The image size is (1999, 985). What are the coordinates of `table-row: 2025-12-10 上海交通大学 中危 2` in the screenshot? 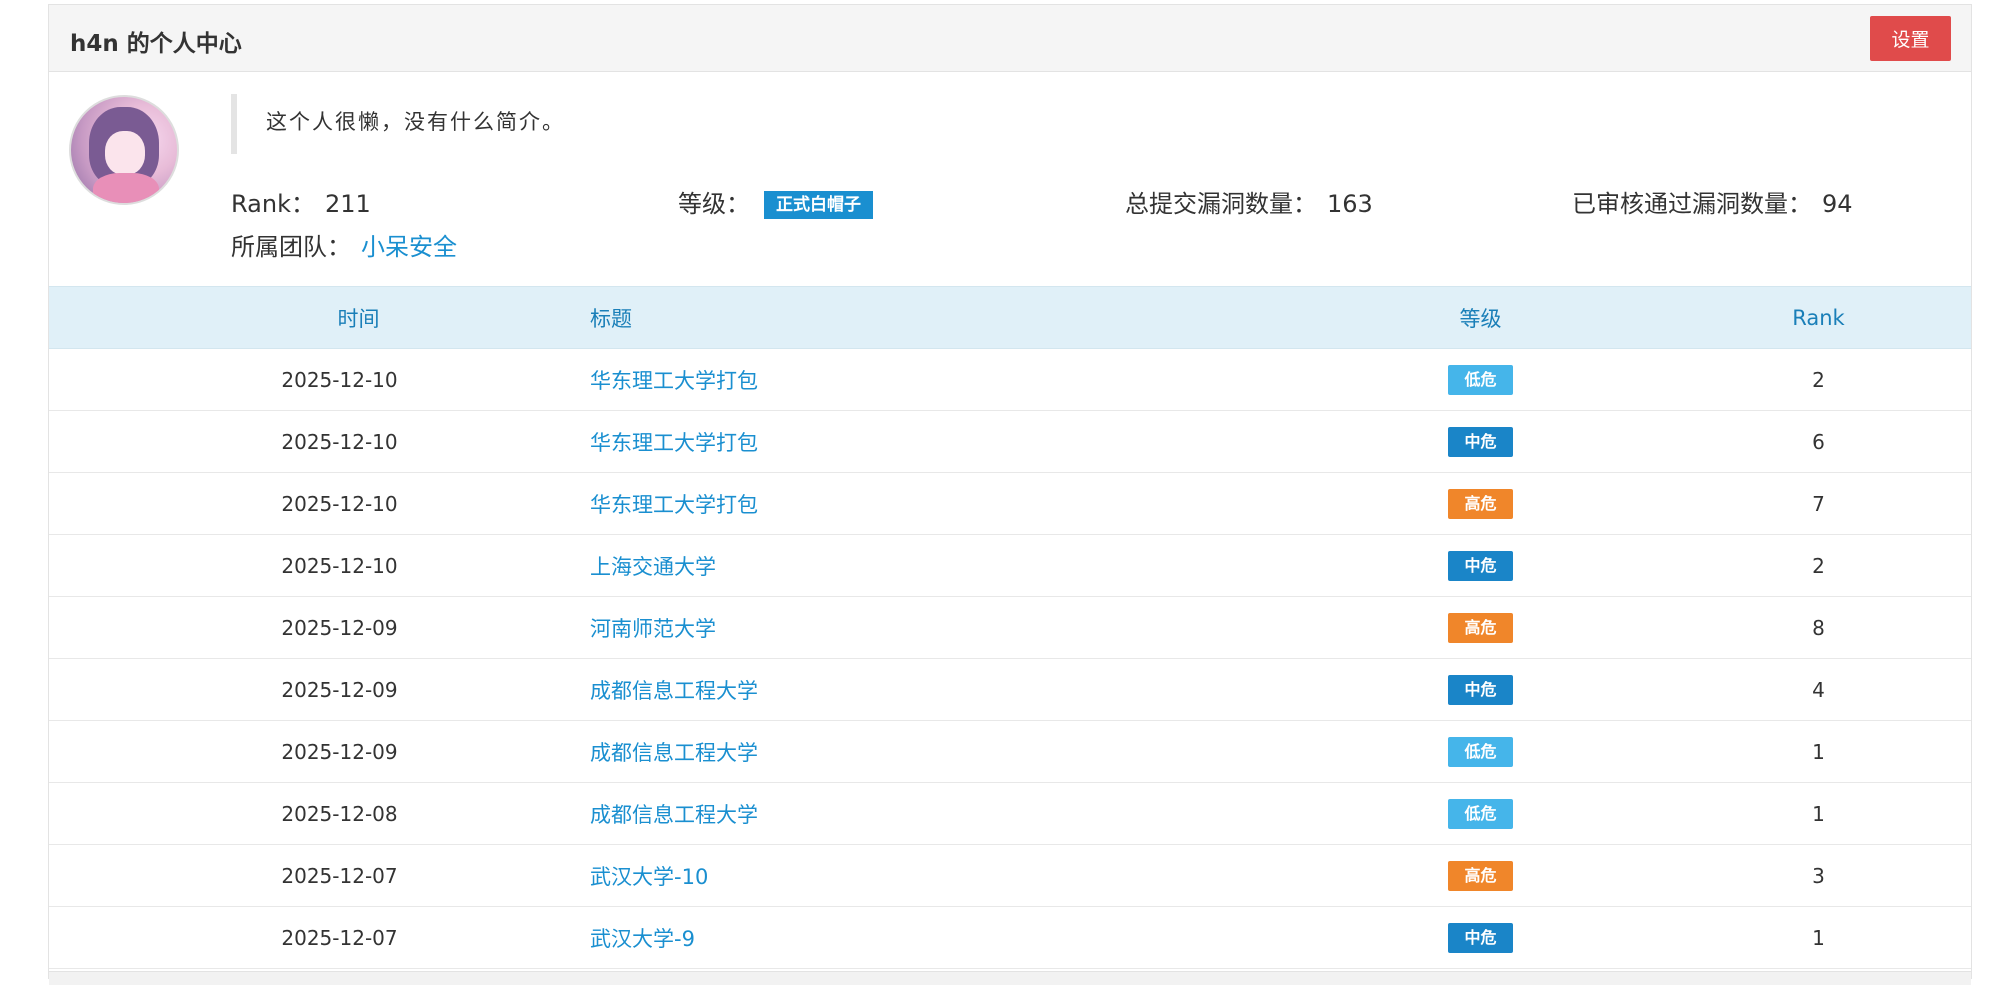 It's located at (1010, 565).